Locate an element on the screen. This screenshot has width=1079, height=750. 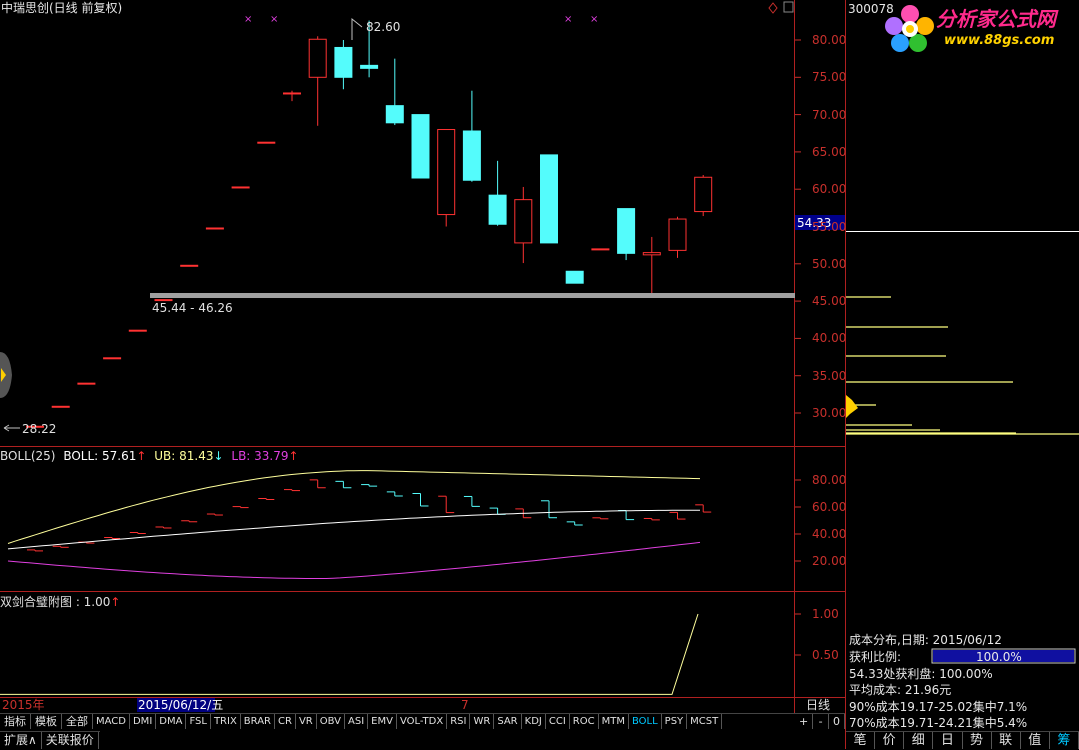
right-tab: 日 is located at coordinates (948, 740).